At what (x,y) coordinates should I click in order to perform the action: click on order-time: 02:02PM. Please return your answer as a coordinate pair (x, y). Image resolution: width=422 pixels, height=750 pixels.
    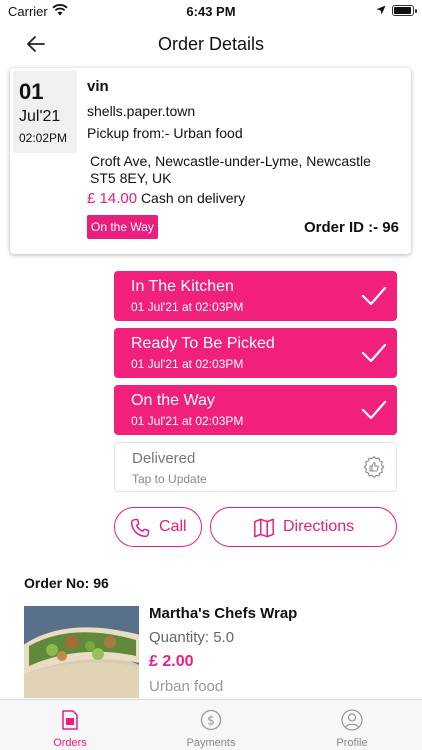
    Looking at the image, I should click on (43, 138).